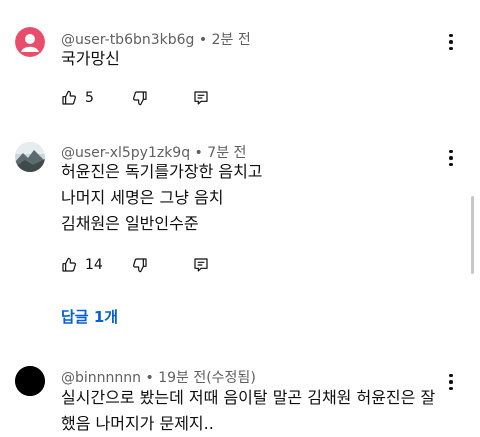 The height and width of the screenshot is (437, 480). What do you see at coordinates (90, 58) in the screenshot?
I see `comment-text: 국가망신` at bounding box center [90, 58].